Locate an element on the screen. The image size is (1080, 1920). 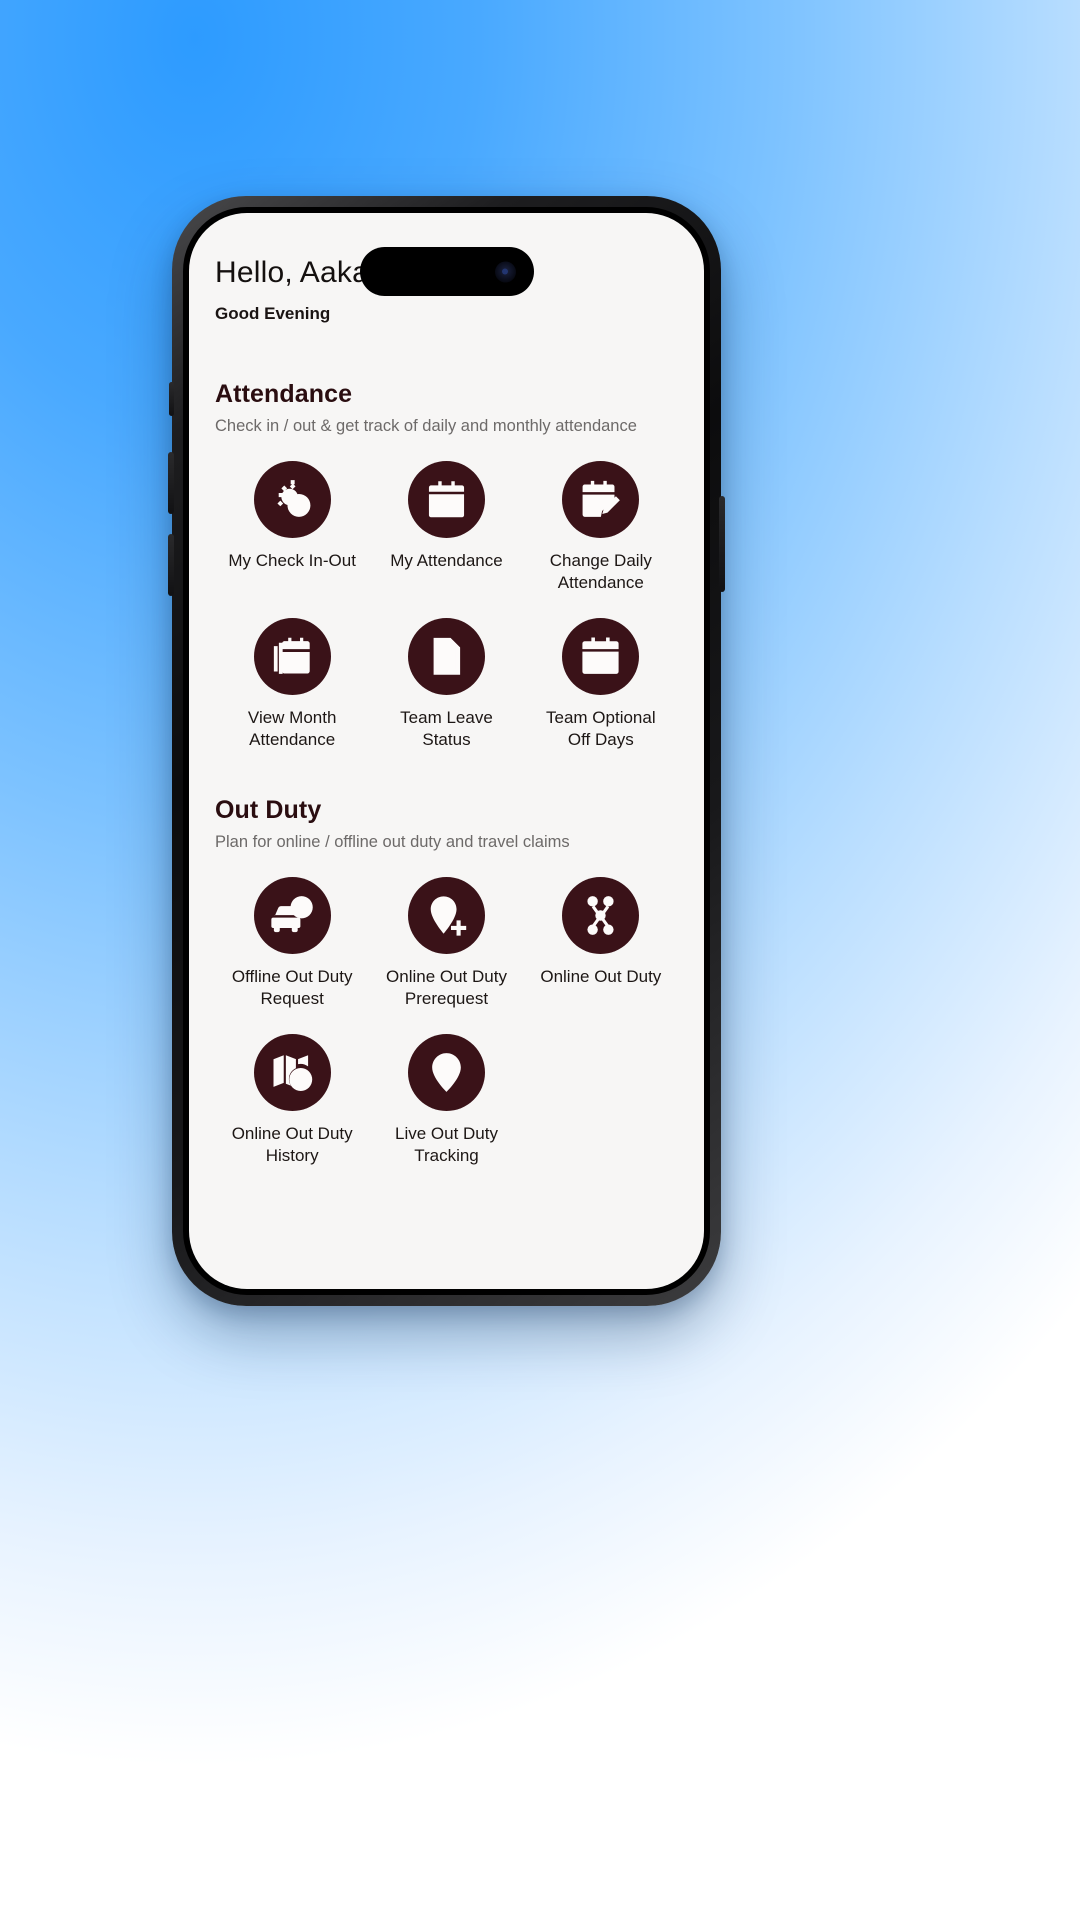
power-button is located at coordinates (722, 544).